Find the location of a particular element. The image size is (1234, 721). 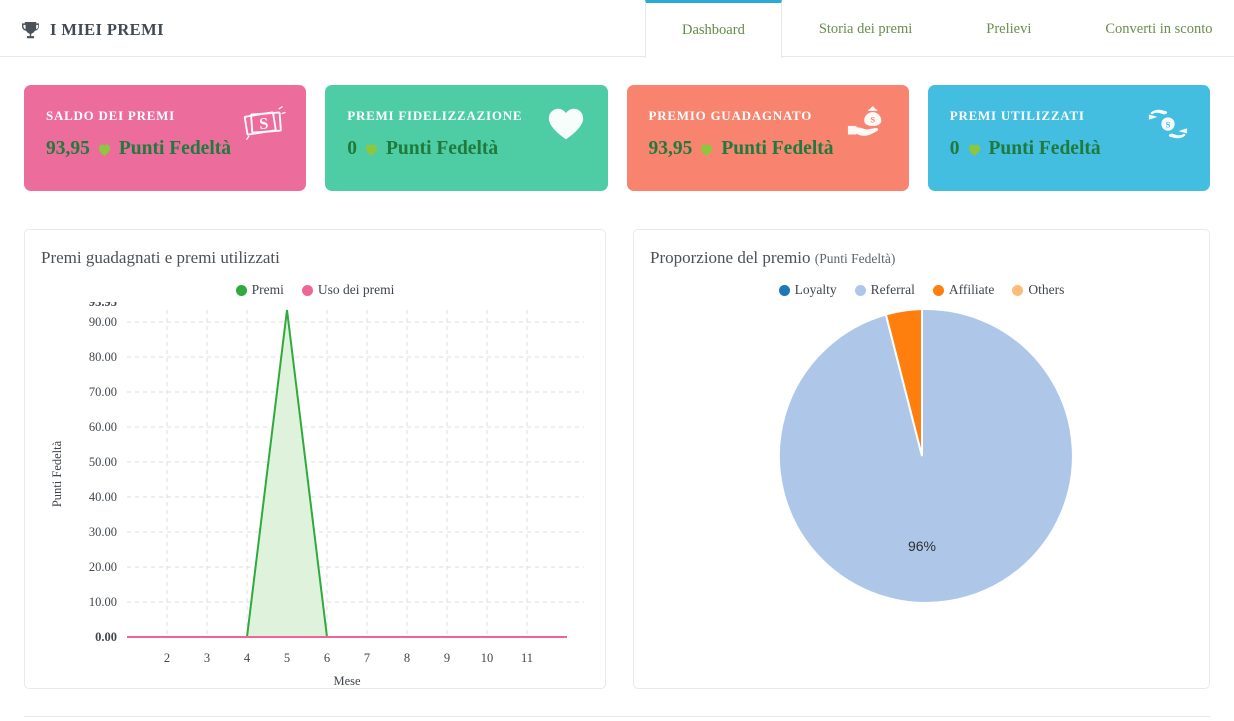

legend-label-loyalty: Loyalty is located at coordinates (815, 289).